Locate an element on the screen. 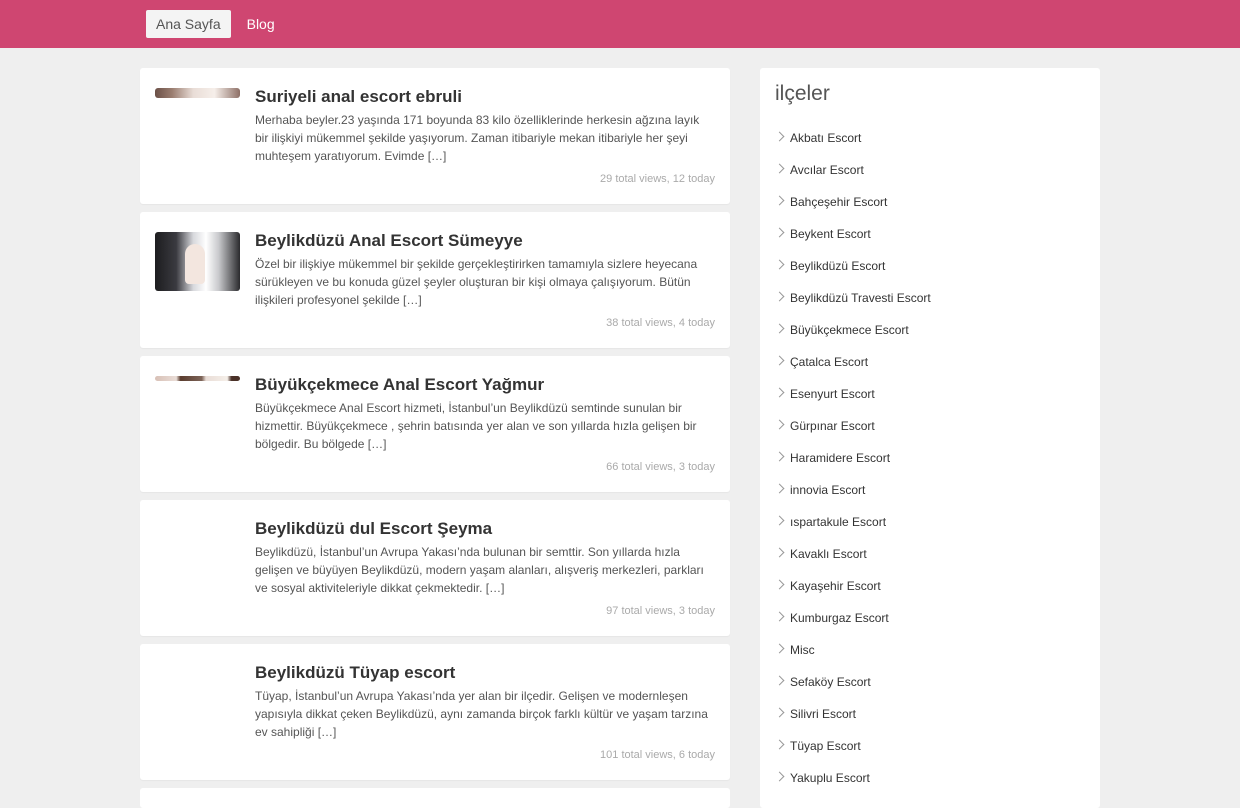 The height and width of the screenshot is (808, 1240). district-link: innovia Escort is located at coordinates (852, 494).